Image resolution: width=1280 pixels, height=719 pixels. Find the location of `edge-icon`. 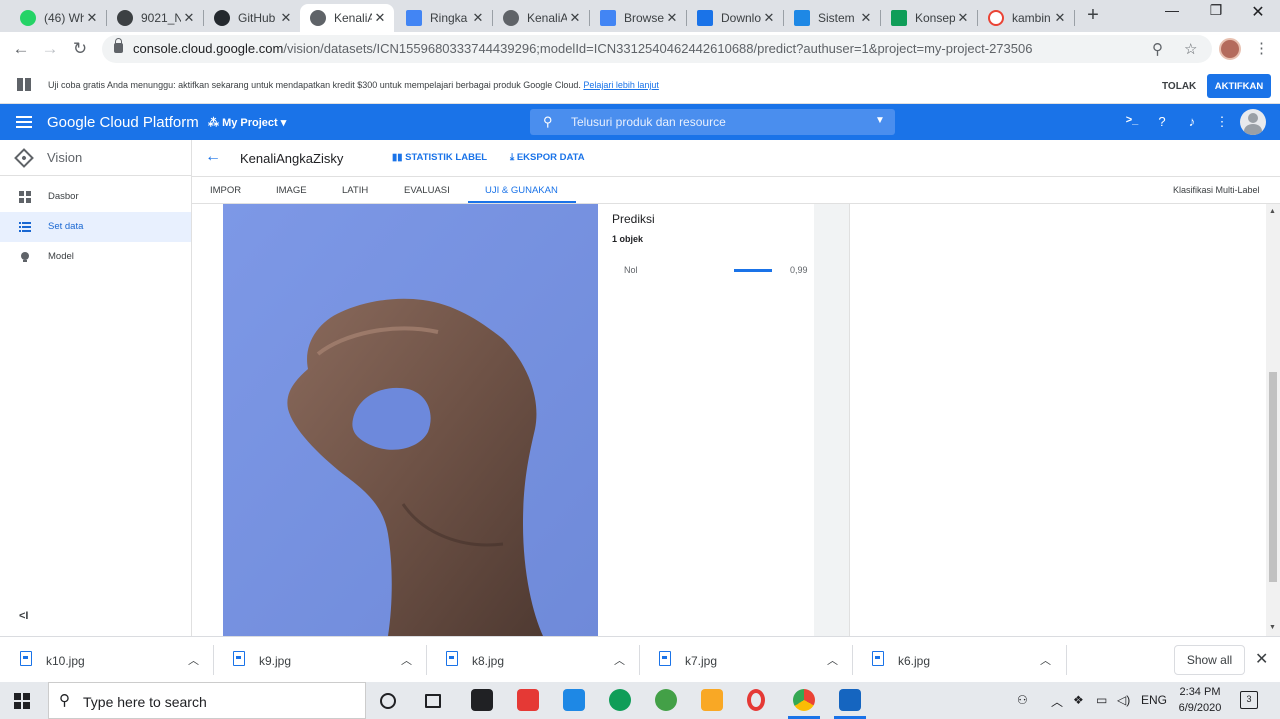

edge-icon is located at coordinates (620, 700).